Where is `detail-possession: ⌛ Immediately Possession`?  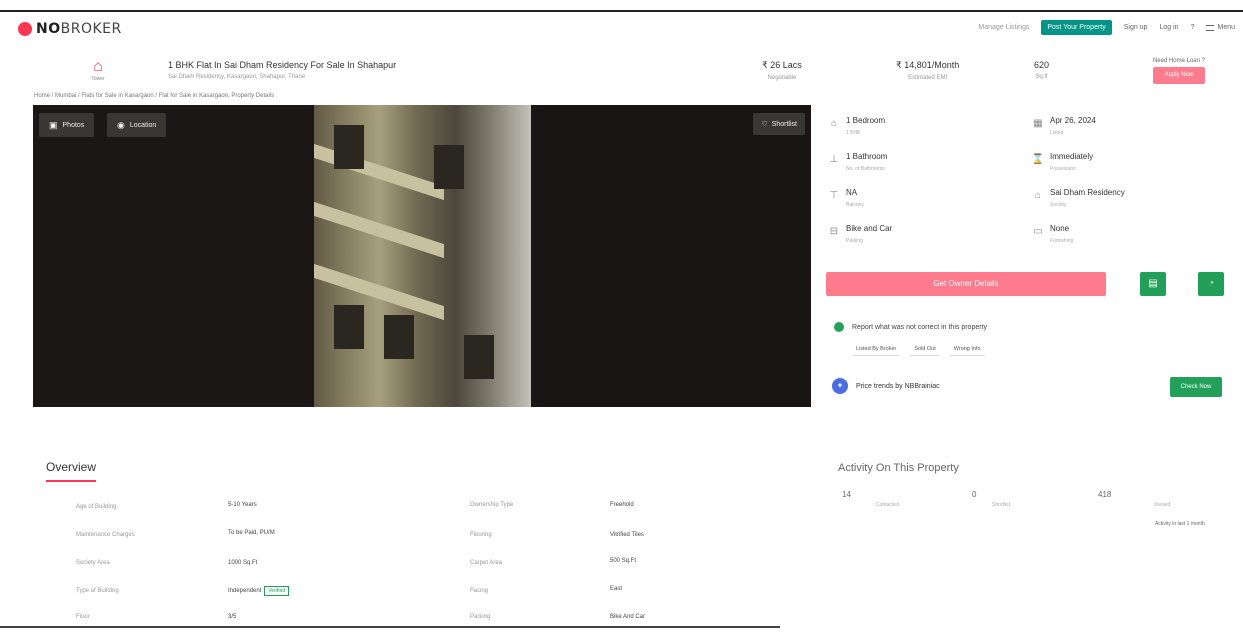 detail-possession: ⌛ Immediately Possession is located at coordinates (1062, 162).